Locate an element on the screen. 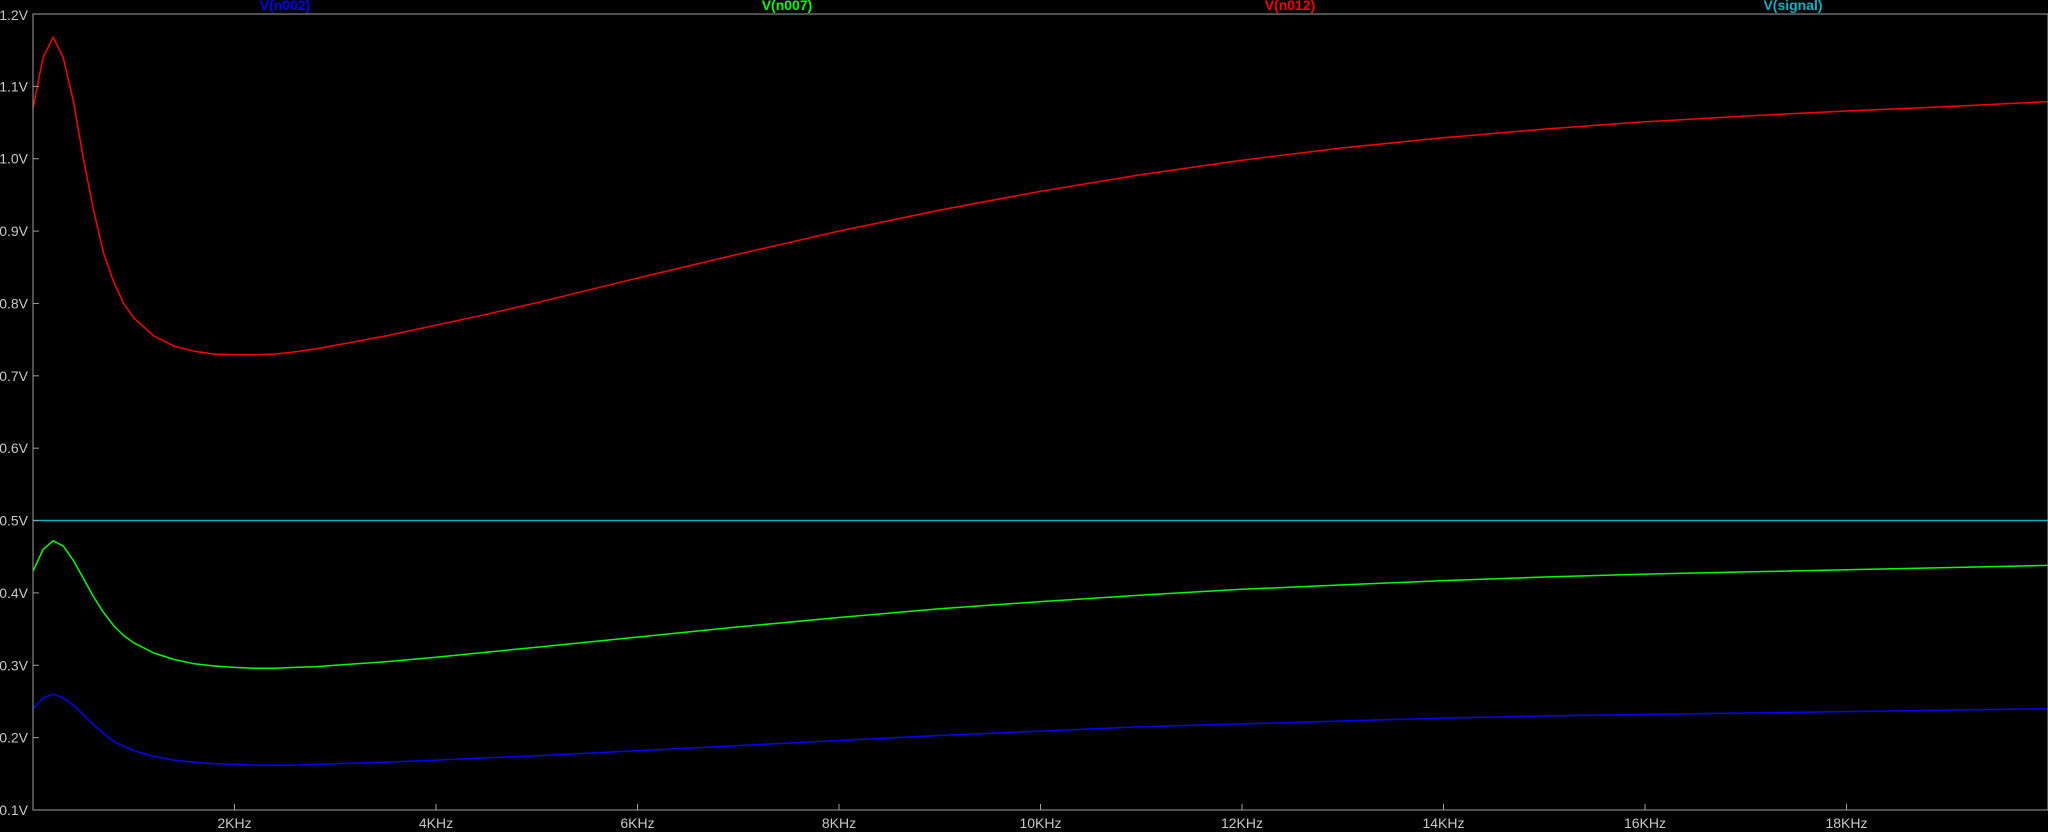 The height and width of the screenshot is (832, 2048). x-tick-label: 2KHz is located at coordinates (234, 823).